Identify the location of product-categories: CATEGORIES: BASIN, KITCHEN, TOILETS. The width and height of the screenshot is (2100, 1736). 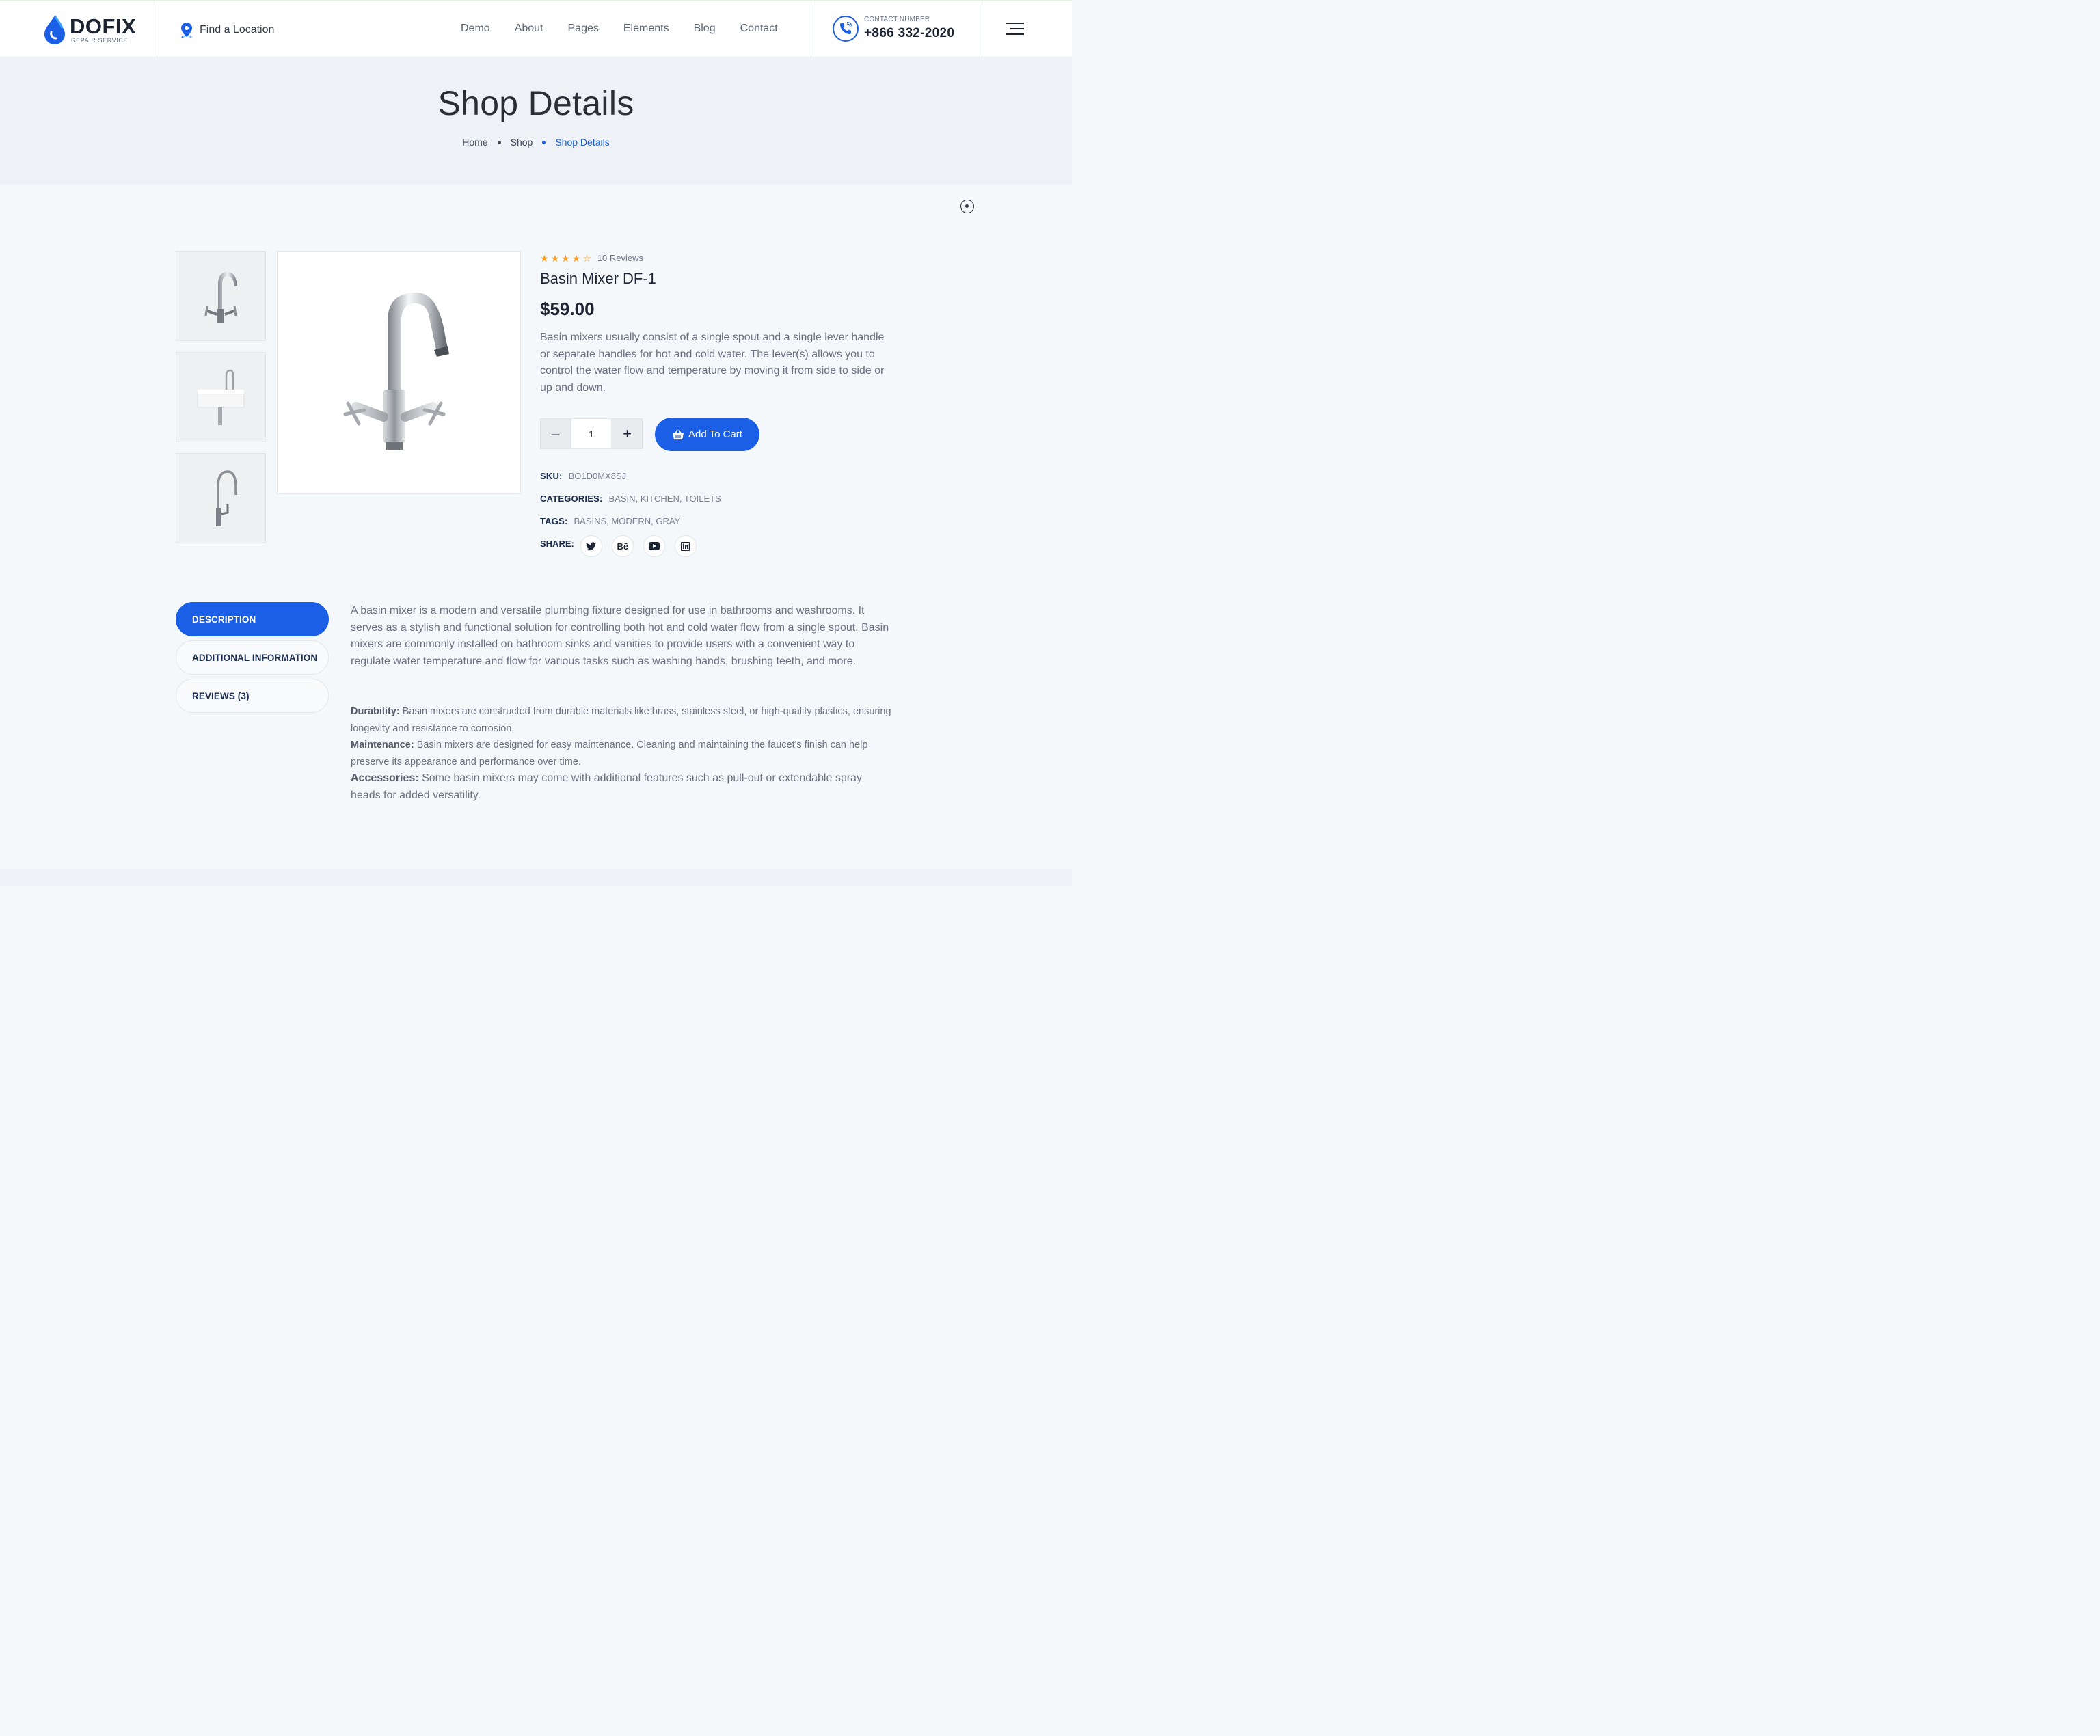
(630, 498).